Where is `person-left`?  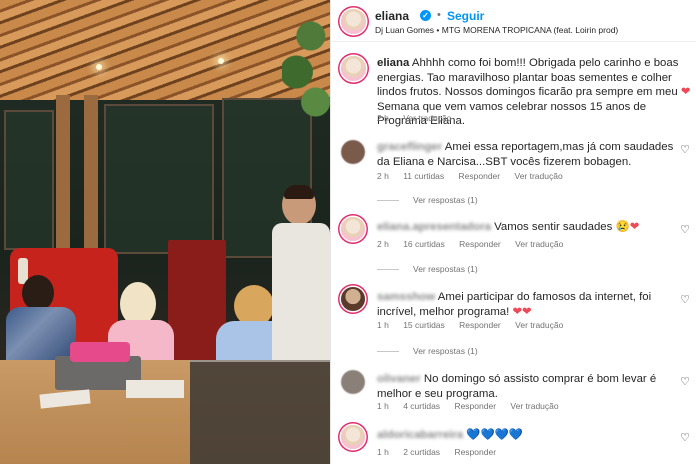 person-left is located at coordinates (41, 320).